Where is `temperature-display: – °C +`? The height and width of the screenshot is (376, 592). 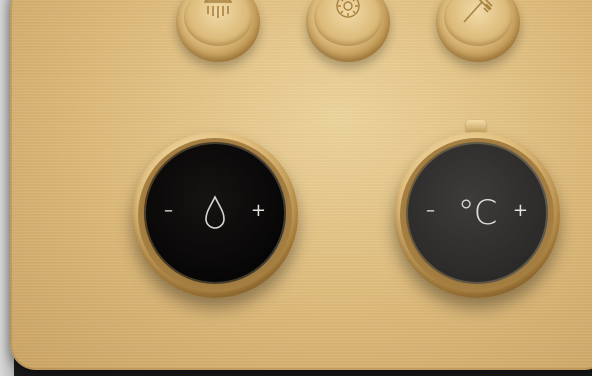 temperature-display: – °C + is located at coordinates (477, 213).